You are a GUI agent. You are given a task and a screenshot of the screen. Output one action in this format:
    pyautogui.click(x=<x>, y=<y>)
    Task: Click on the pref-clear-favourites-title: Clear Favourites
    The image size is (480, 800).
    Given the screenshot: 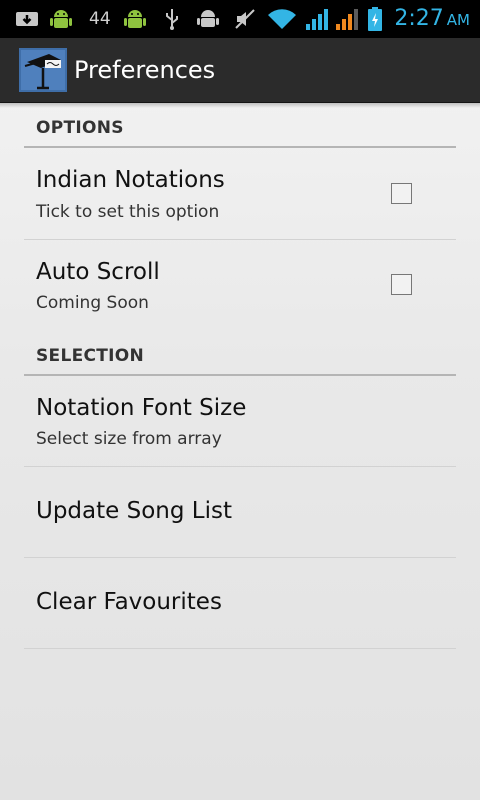 What is the action you would take?
    pyautogui.click(x=129, y=602)
    